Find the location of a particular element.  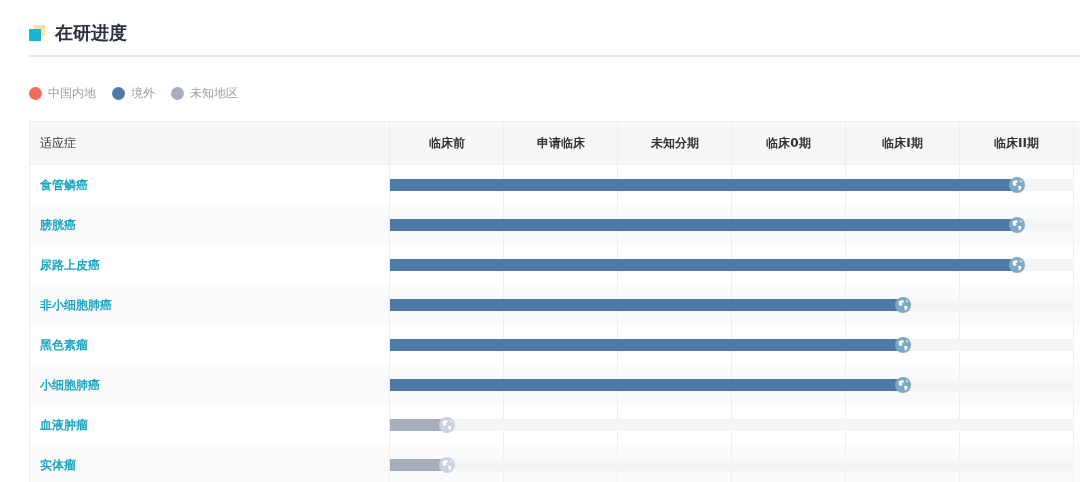

legend-label: 境外 is located at coordinates (143, 93).